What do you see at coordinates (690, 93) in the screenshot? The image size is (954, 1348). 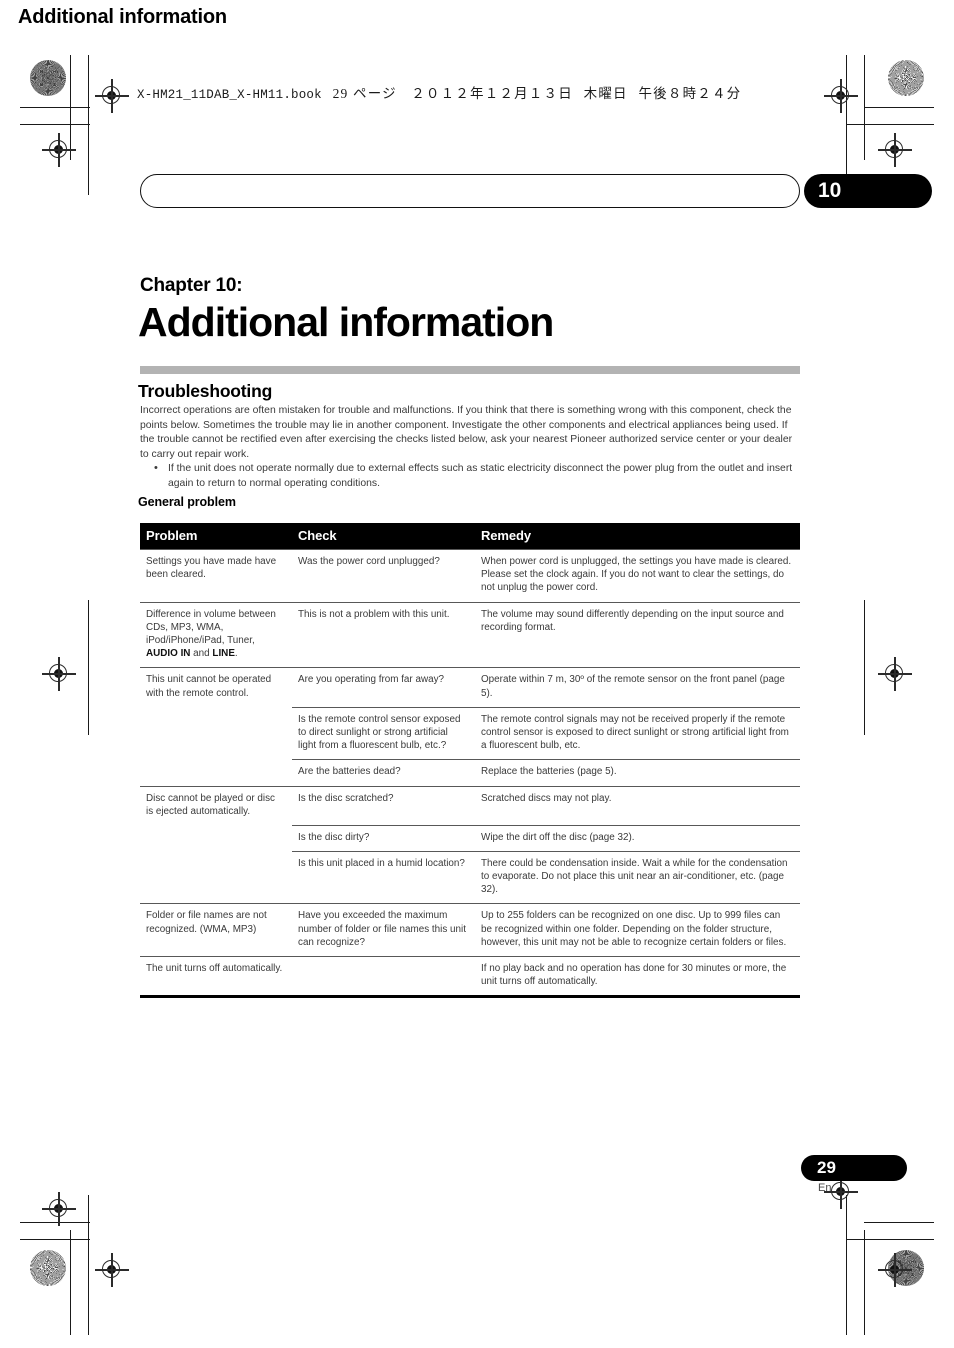 I see `source-file-time: 午後８時２４分` at bounding box center [690, 93].